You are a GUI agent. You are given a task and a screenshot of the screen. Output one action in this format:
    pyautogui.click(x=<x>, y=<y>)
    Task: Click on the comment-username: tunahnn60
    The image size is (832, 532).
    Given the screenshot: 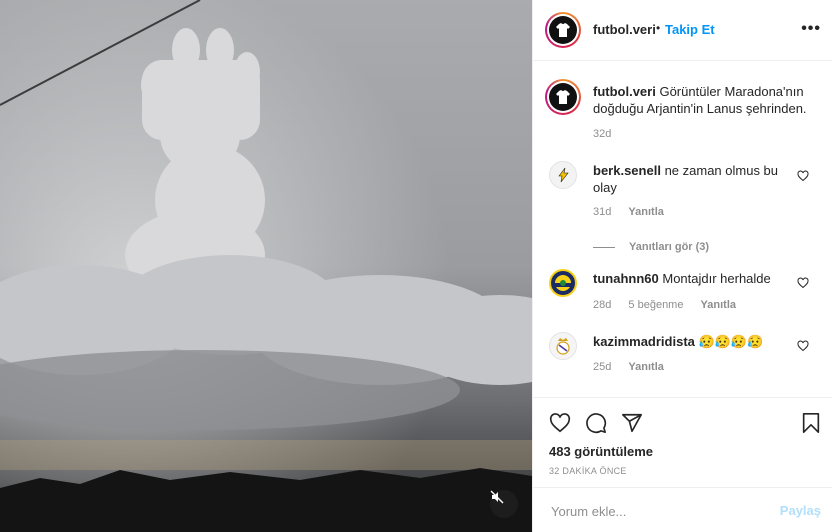 What is the action you would take?
    pyautogui.click(x=626, y=278)
    